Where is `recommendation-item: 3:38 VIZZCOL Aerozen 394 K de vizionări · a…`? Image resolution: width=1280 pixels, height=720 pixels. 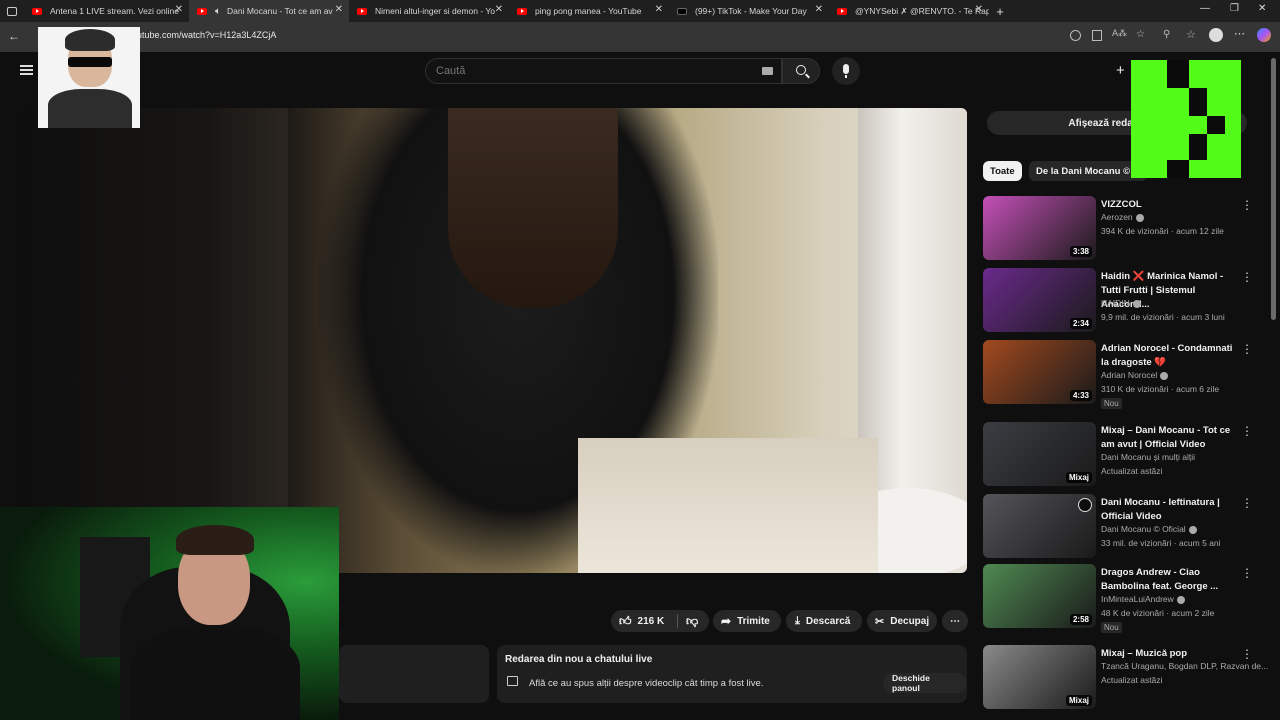
recommendation-item: 3:38 VIZZCOL Aerozen 394 K de vizionări · a… is located at coordinates (1118, 230).